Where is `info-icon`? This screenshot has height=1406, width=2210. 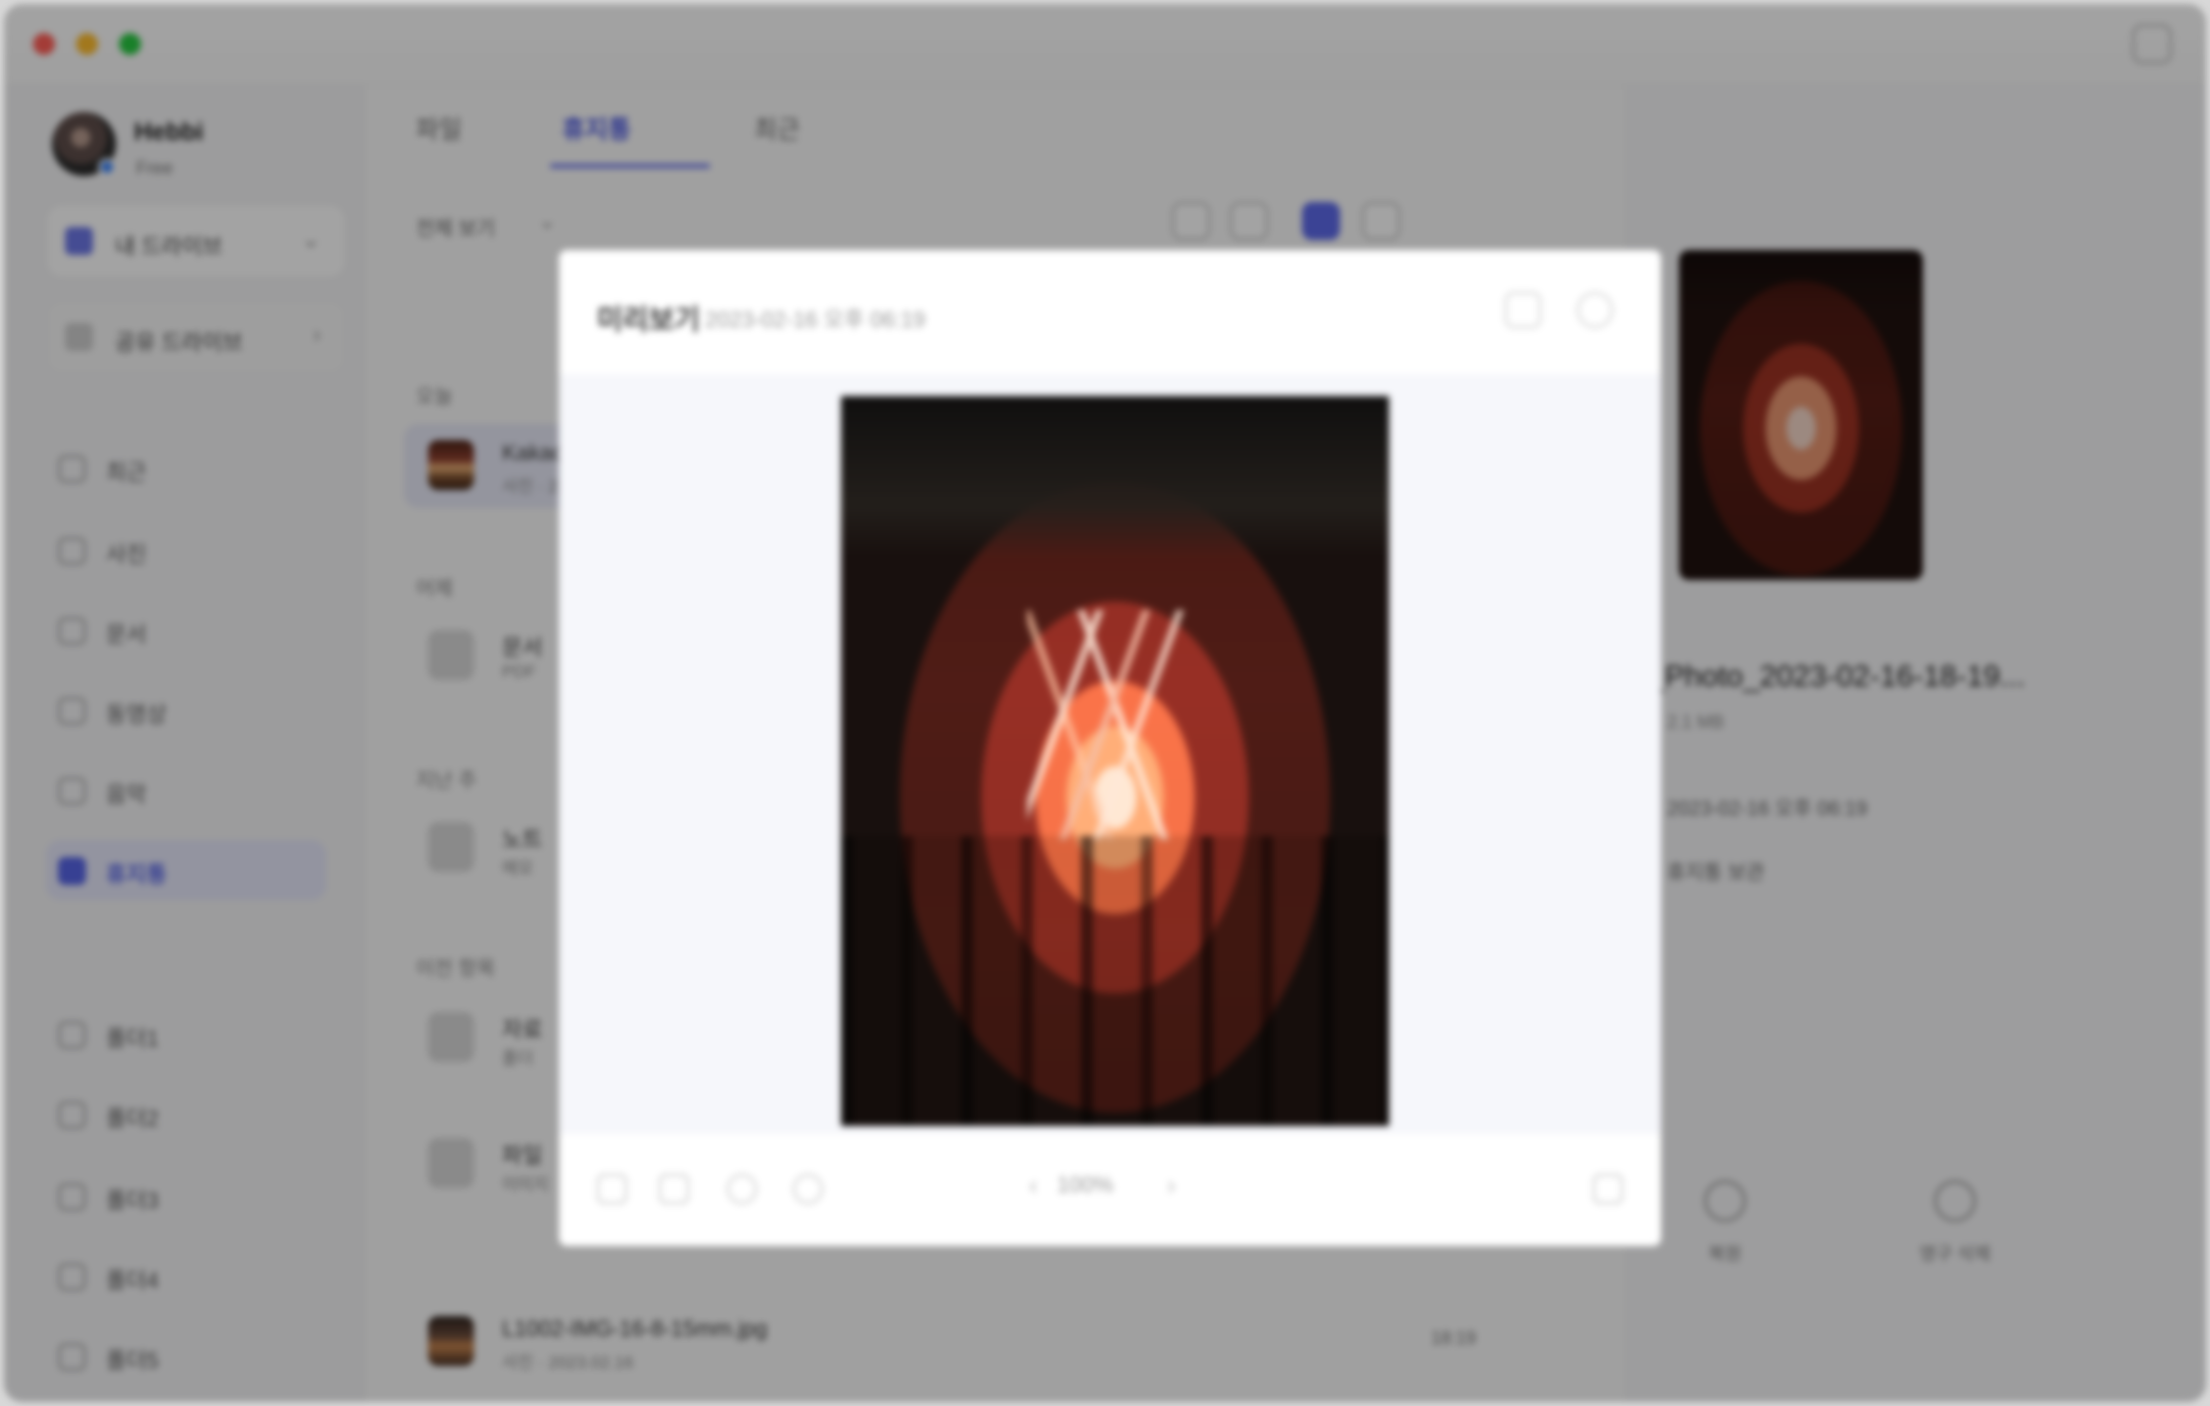 info-icon is located at coordinates (674, 1189).